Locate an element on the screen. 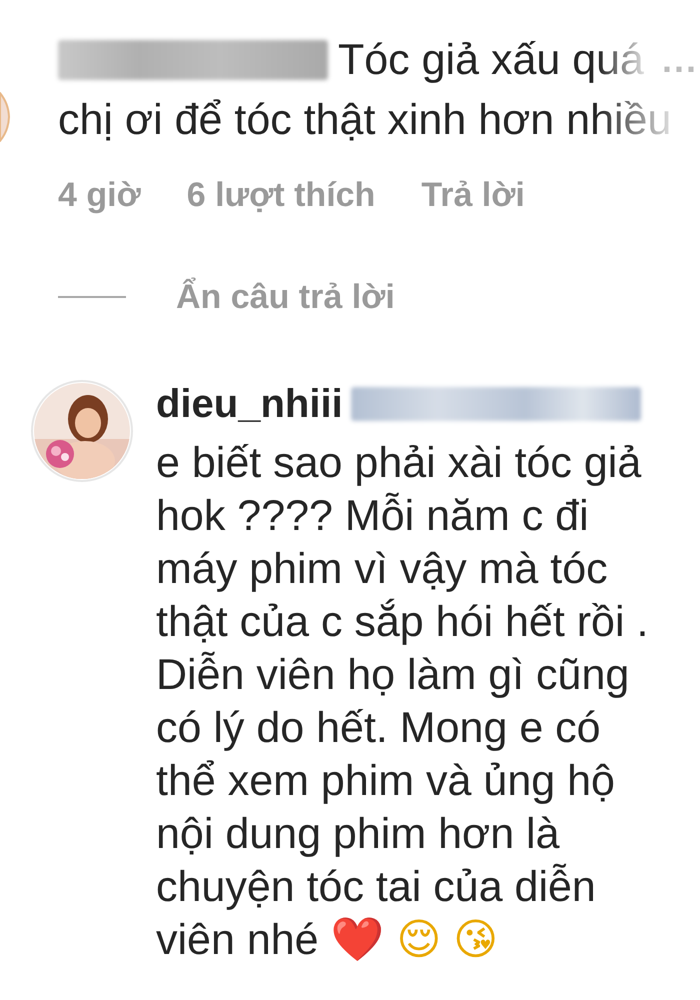  username-link: dieu_nhiii is located at coordinates (249, 404).